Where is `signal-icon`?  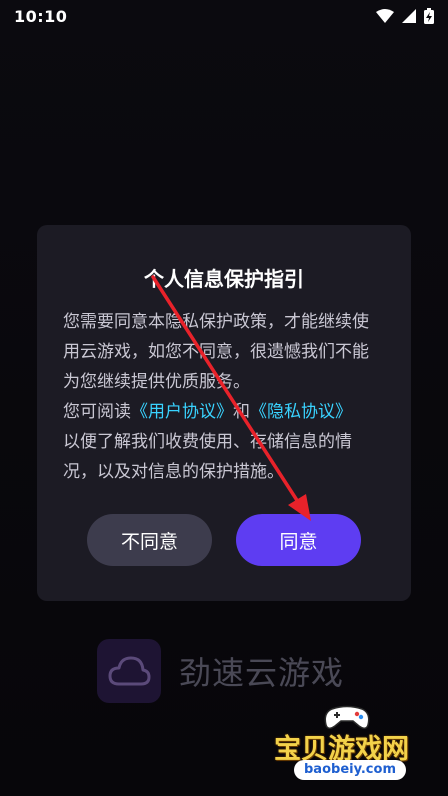 signal-icon is located at coordinates (409, 16).